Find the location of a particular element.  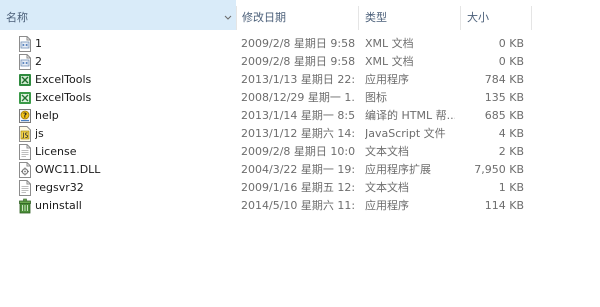

column-header-type-label: 类型 is located at coordinates (376, 17).